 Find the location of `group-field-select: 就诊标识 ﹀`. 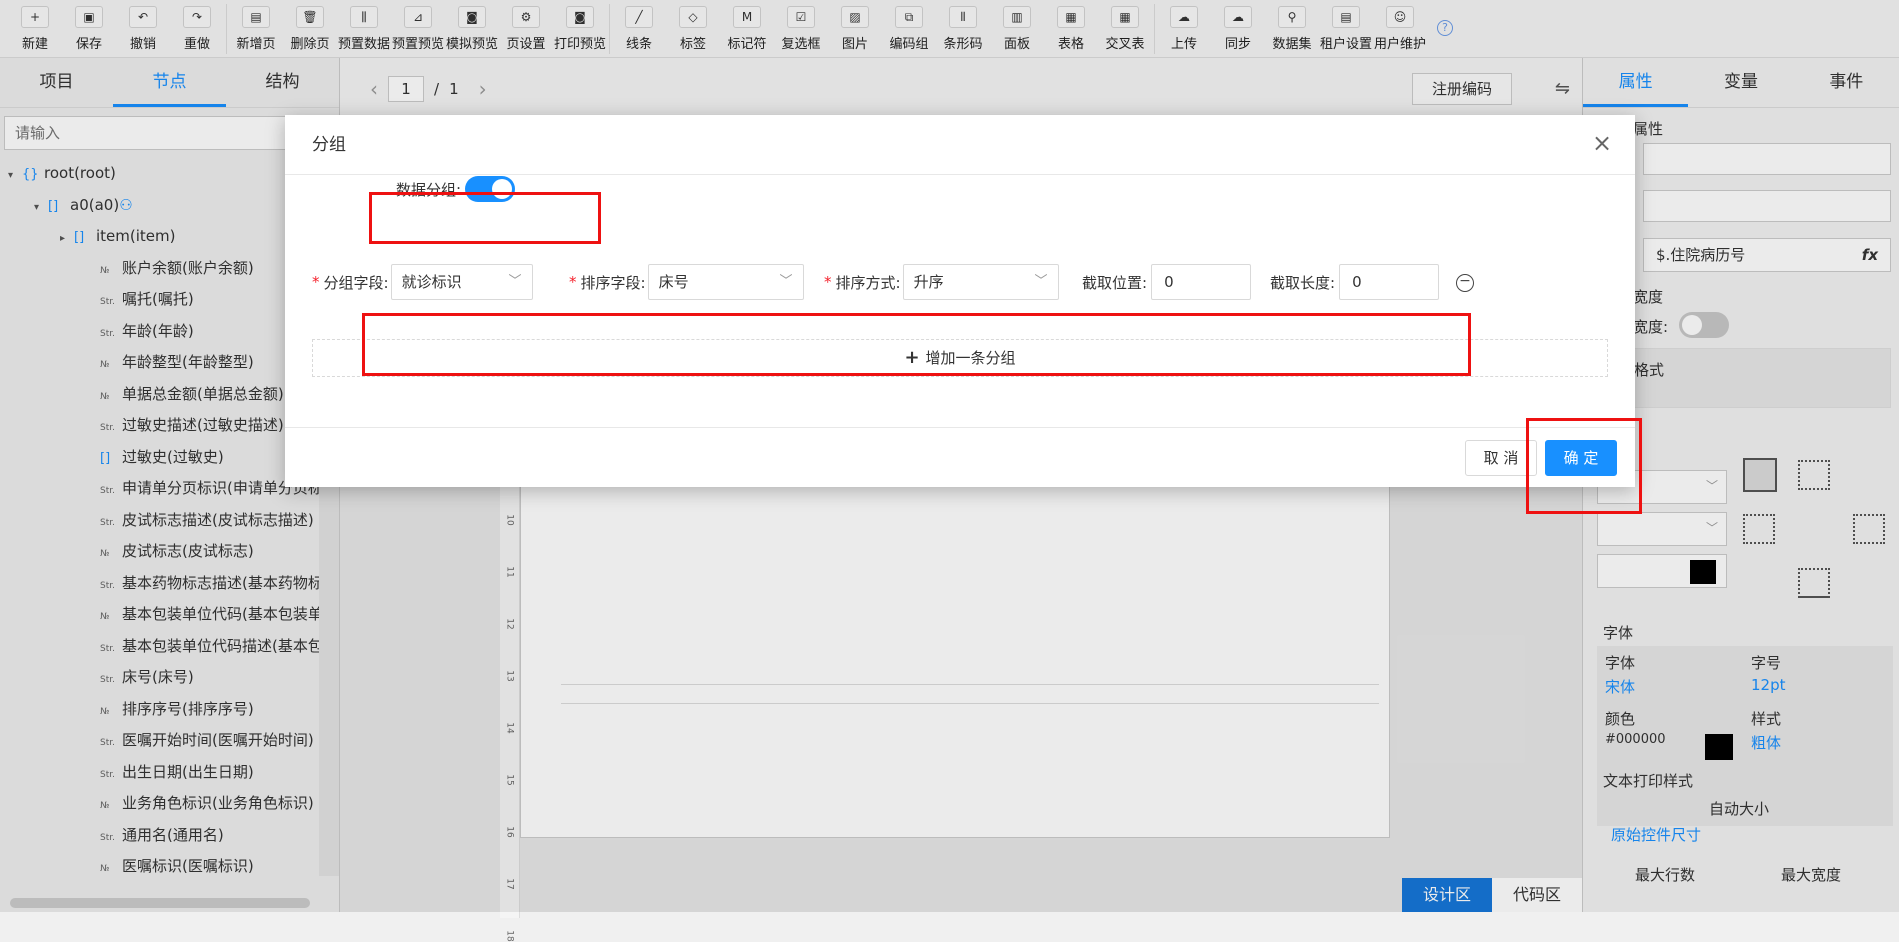

group-field-select: 就诊标识 ﹀ is located at coordinates (461, 282).